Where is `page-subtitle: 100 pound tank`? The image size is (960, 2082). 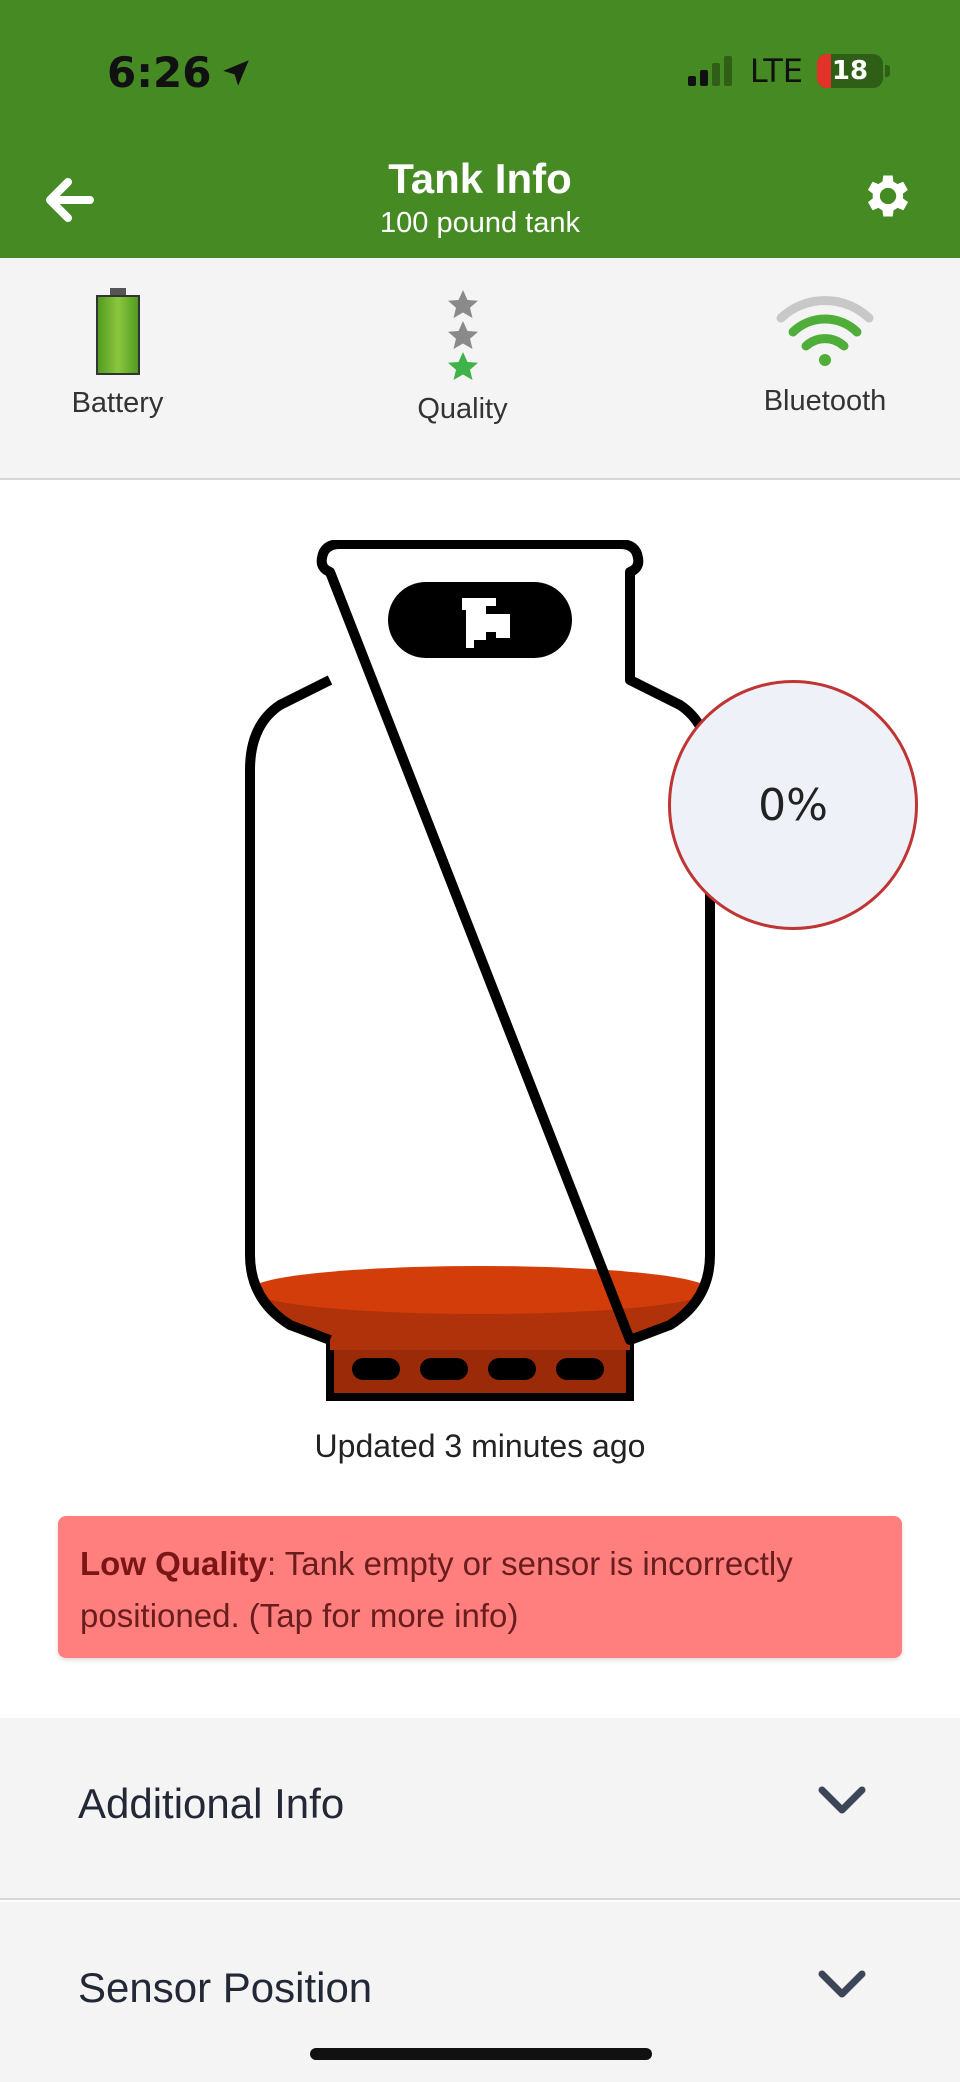 page-subtitle: 100 pound tank is located at coordinates (480, 223).